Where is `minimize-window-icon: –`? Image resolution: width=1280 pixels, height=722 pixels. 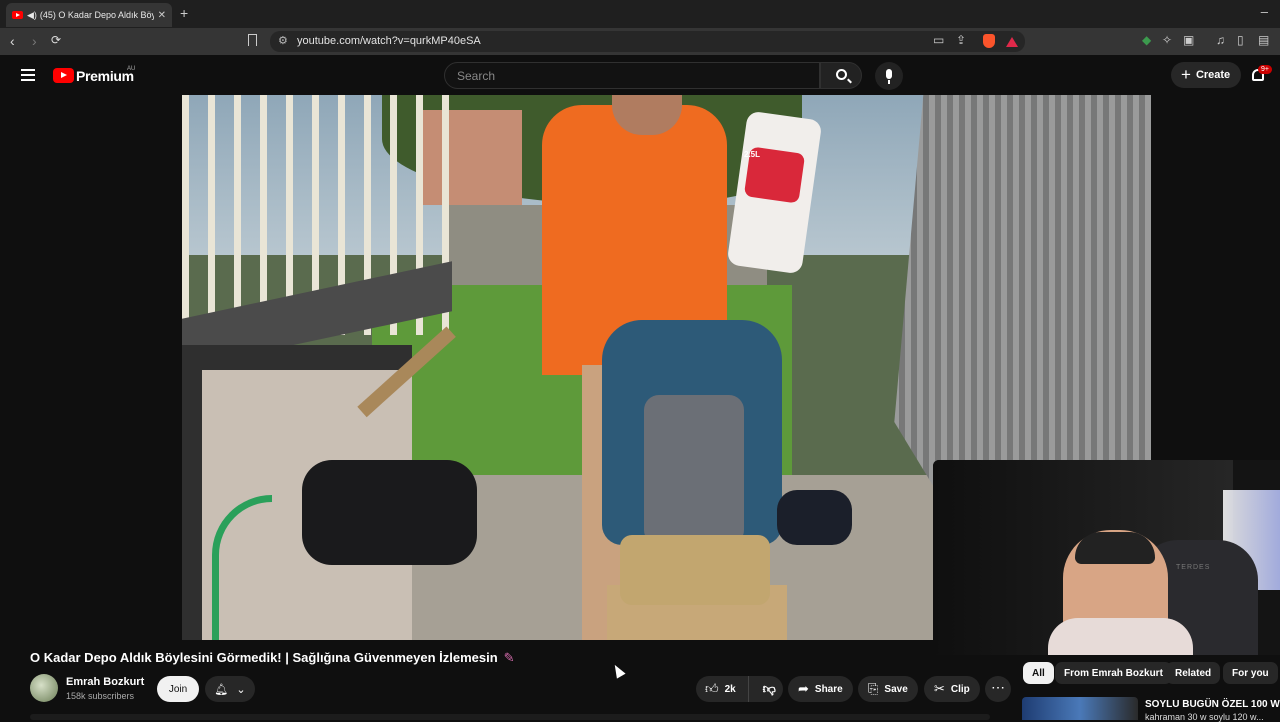
minimize-window-icon: – is located at coordinates (1264, 11).